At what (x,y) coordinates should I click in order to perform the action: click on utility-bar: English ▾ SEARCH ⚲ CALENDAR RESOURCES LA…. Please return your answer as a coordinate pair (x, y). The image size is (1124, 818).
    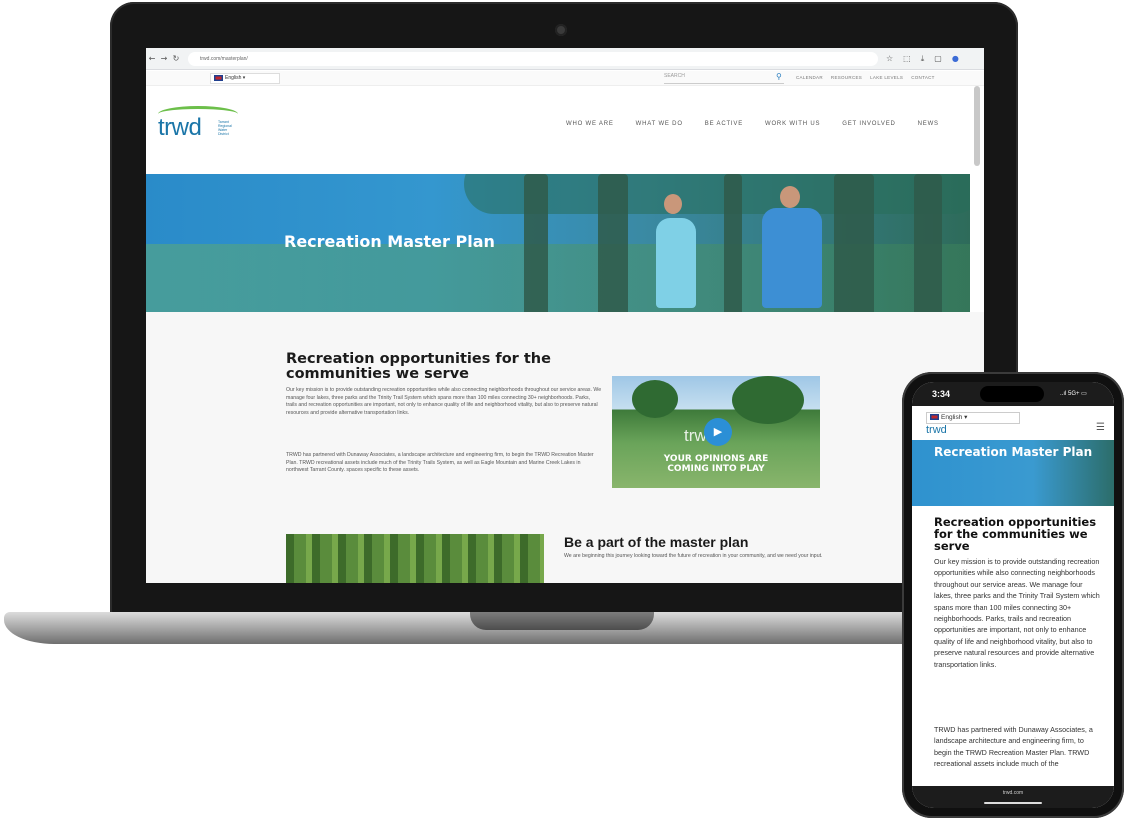
    Looking at the image, I should click on (565, 78).